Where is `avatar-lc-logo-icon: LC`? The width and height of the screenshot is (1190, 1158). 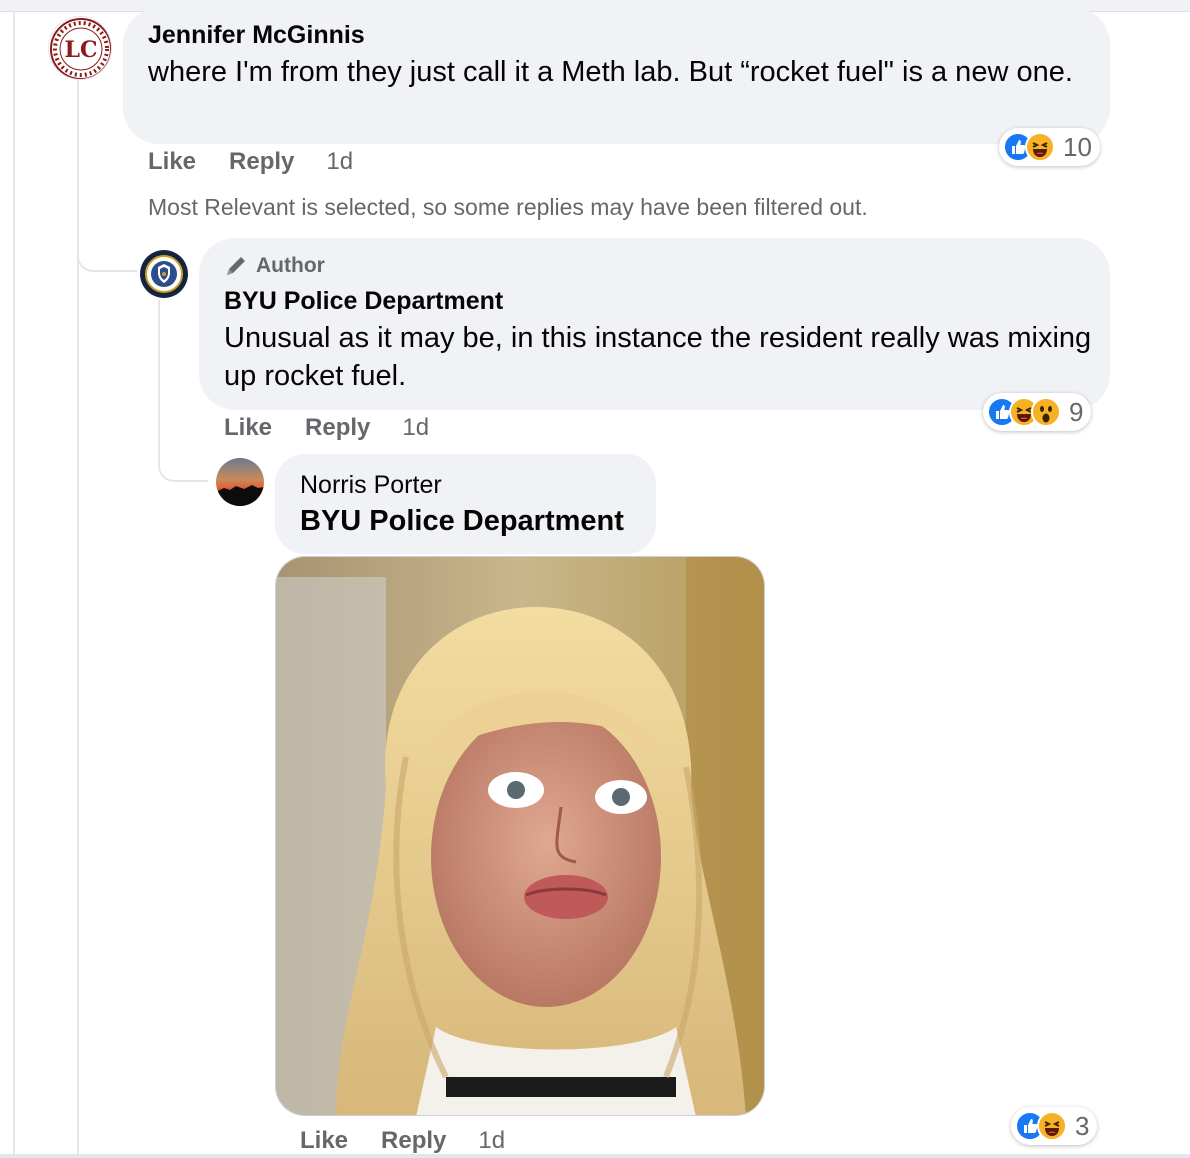
avatar-lc-logo-icon: LC is located at coordinates (80, 48).